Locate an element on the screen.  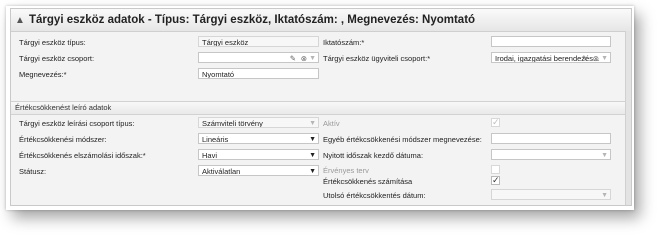
tipus-field: Tárgyi eszköz is located at coordinates (258, 41).